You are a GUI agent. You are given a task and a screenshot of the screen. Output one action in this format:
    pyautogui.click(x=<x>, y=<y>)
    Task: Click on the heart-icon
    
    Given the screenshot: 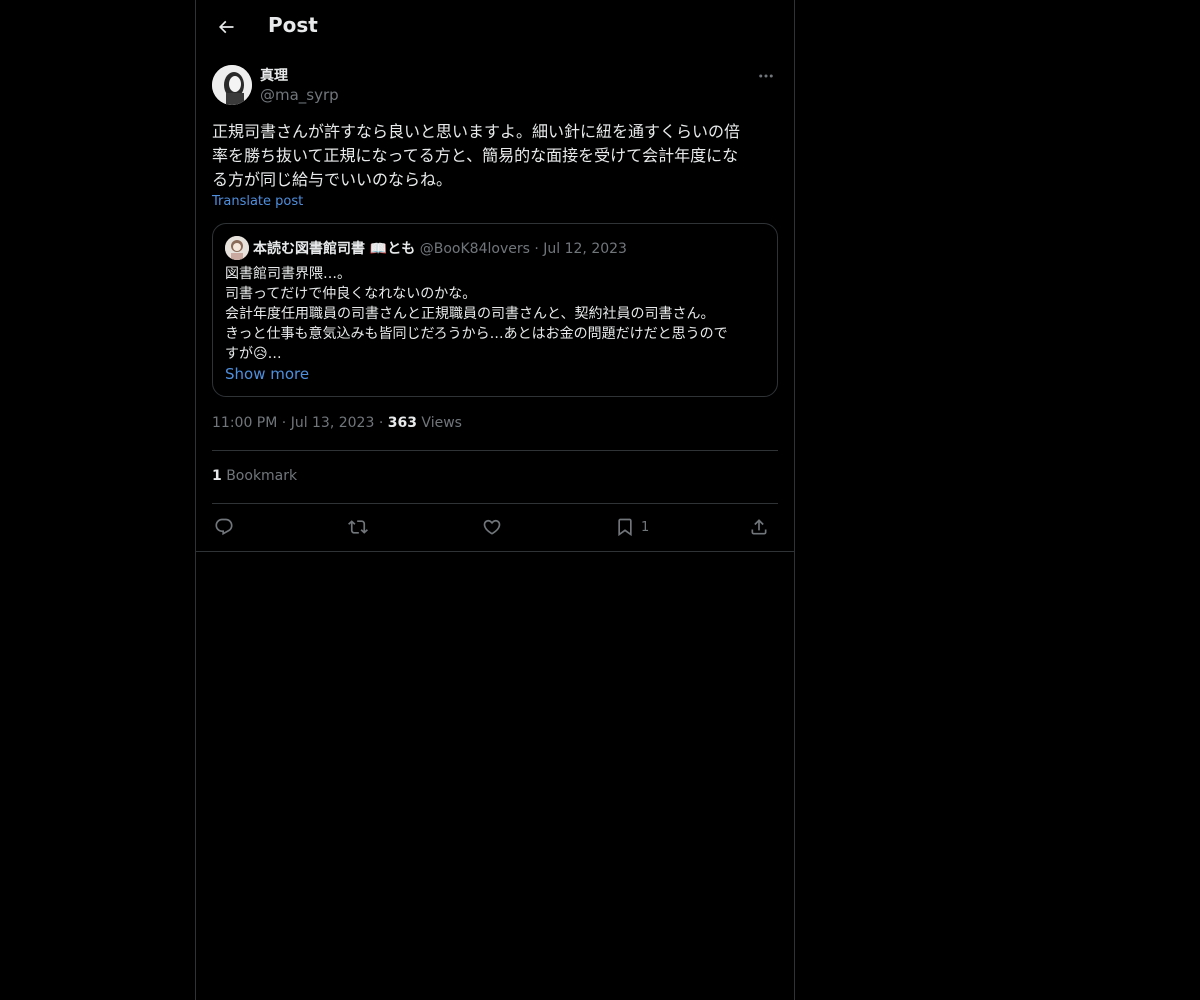 What is the action you would take?
    pyautogui.click(x=492, y=527)
    